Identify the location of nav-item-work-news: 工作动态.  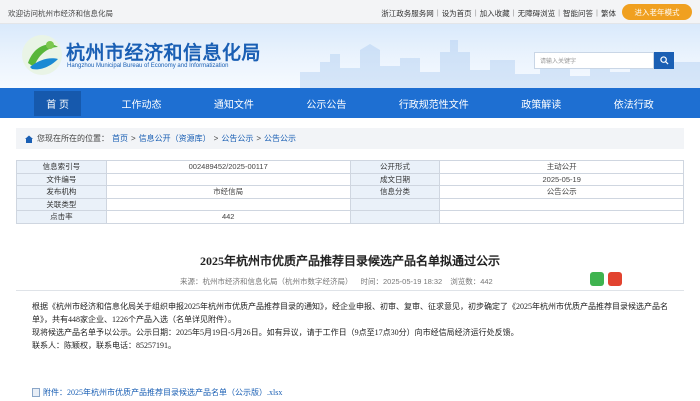
(141, 103).